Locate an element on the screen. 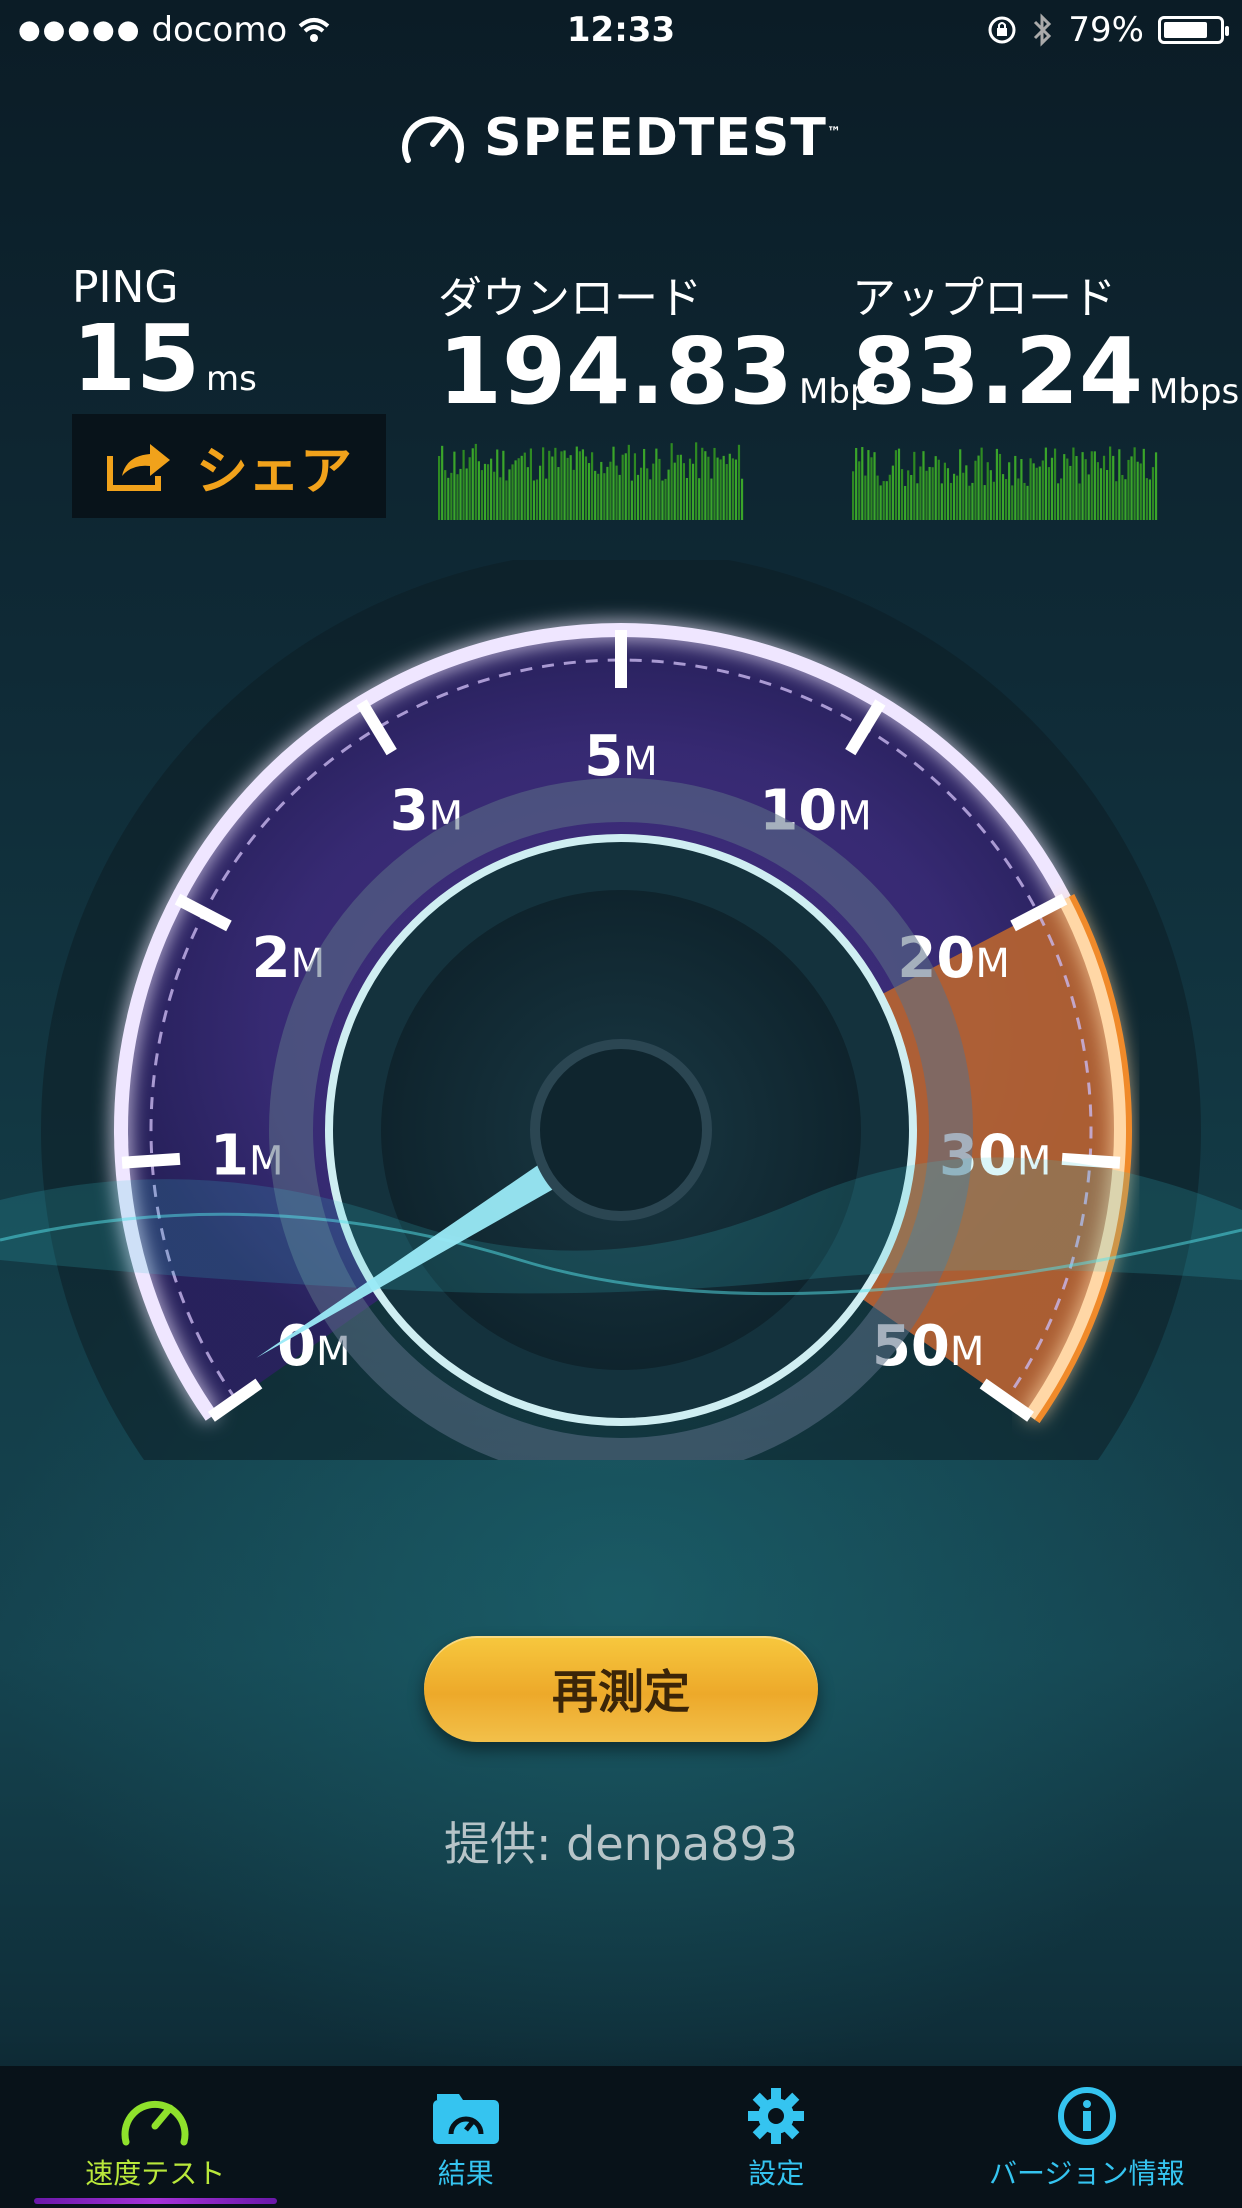  battery-icon is located at coordinates (1193, 30).